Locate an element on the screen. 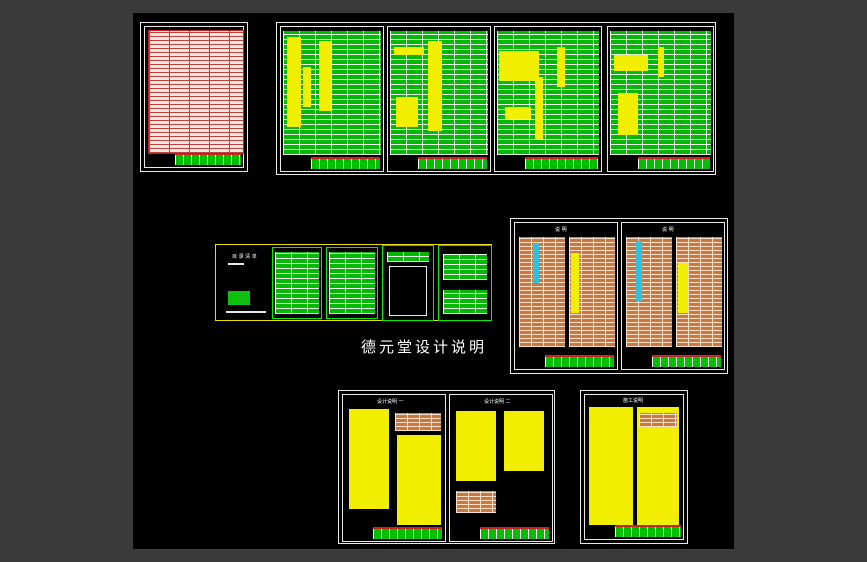 This screenshot has height=562, width=867. sheet-yellow-group: 设计说明 一 设计说明 二 is located at coordinates (446, 467).